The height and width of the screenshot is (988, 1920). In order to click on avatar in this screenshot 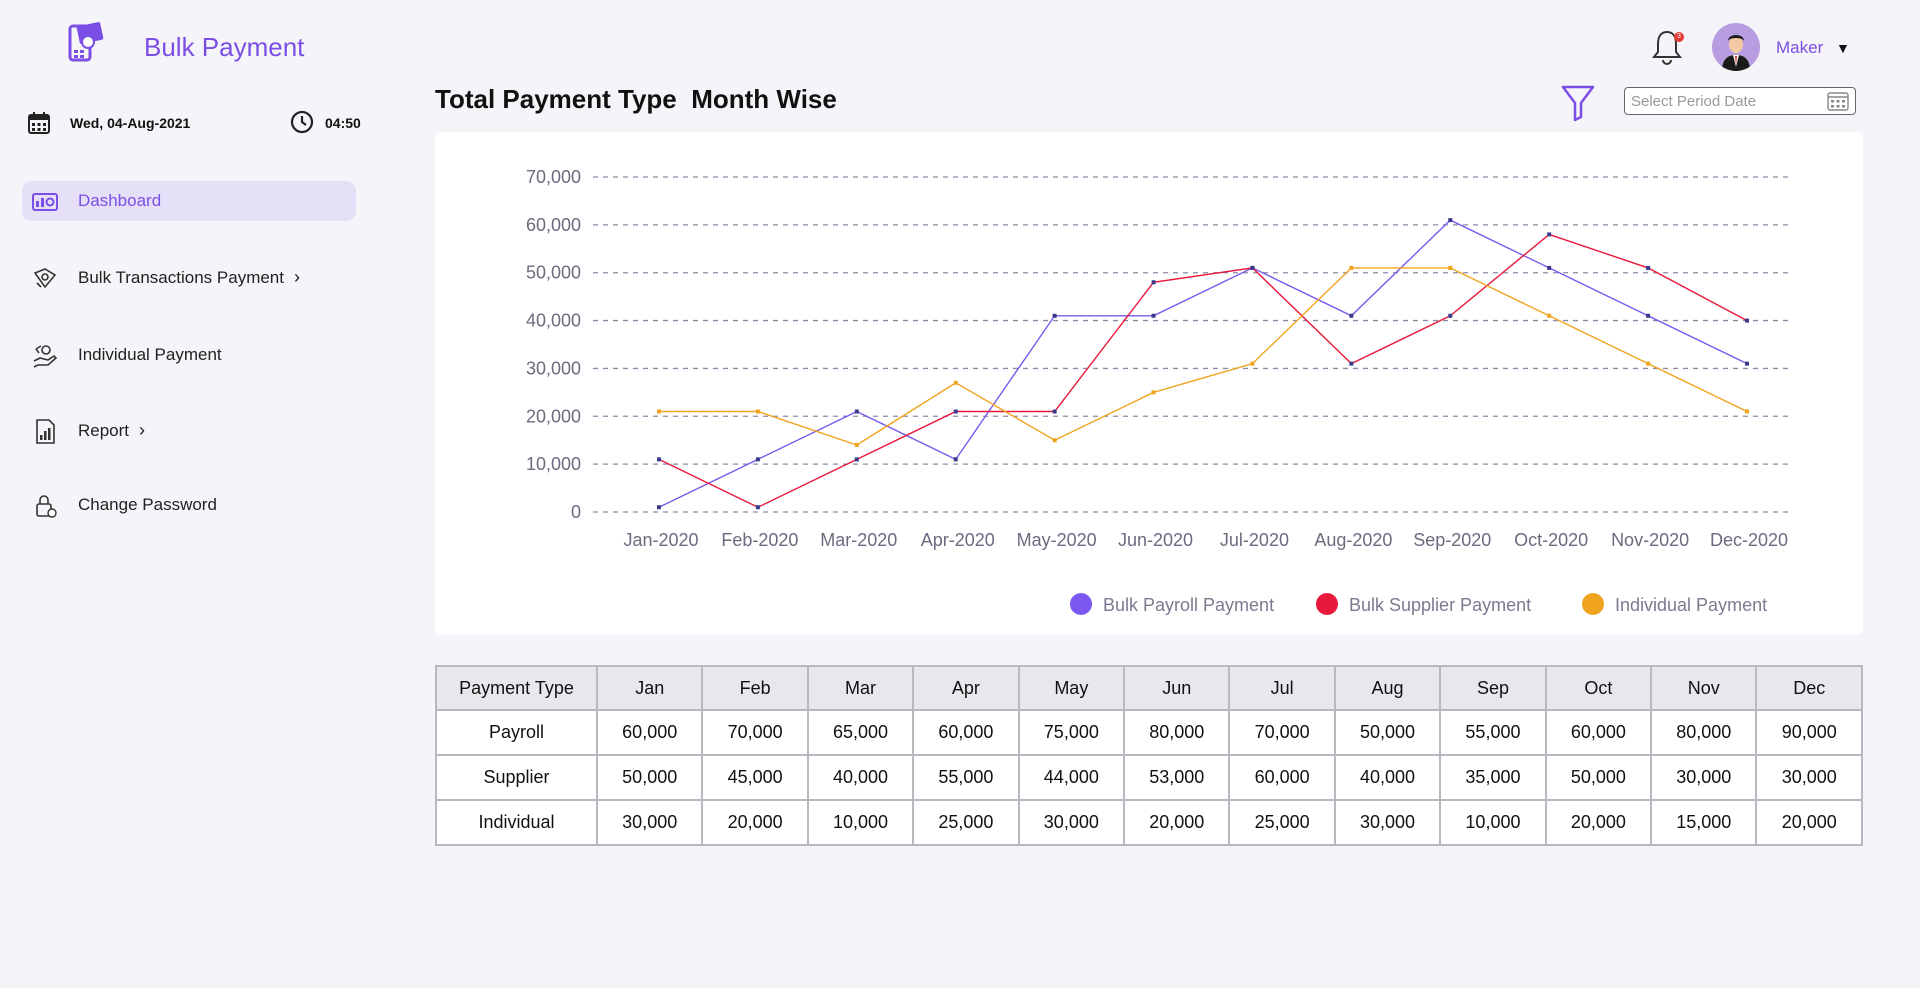, I will do `click(1736, 47)`.